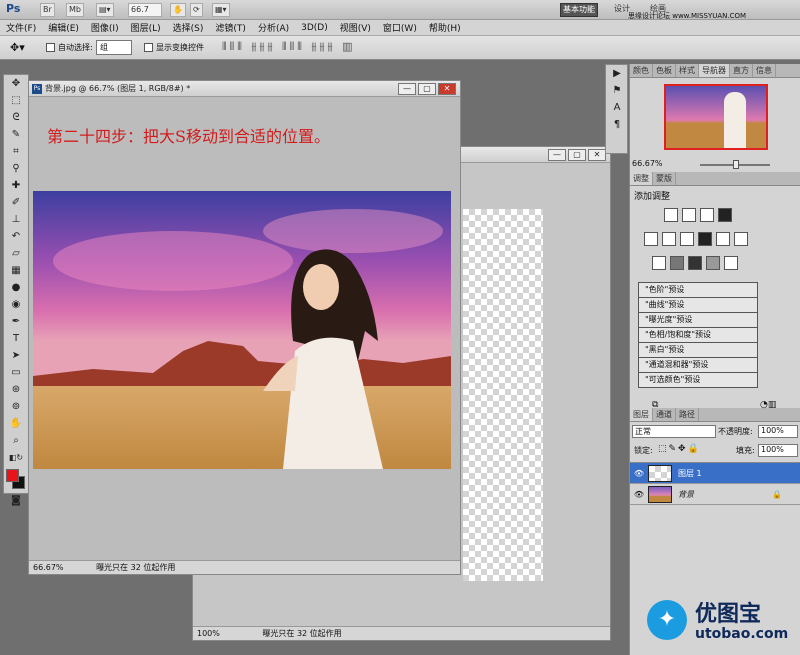 This screenshot has width=800, height=655. I want to click on quick-mask-icon: ◙, so click(16, 501).